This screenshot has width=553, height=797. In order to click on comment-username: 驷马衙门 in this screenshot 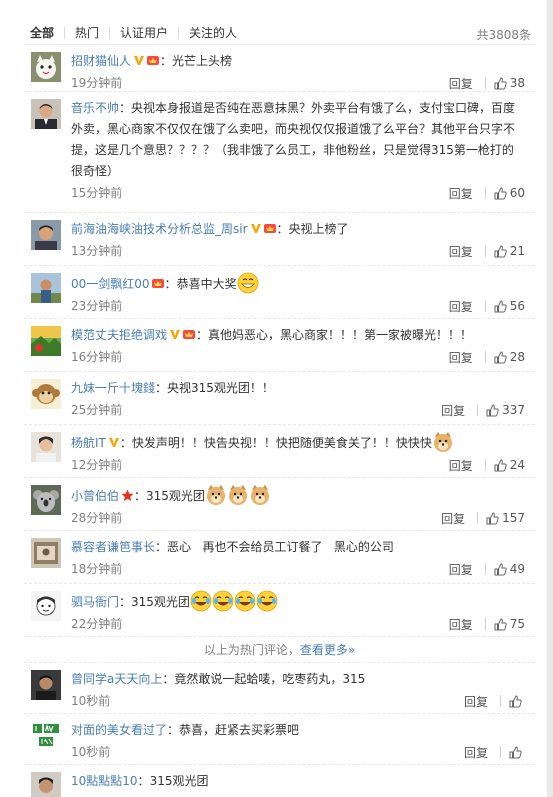, I will do `click(95, 602)`.